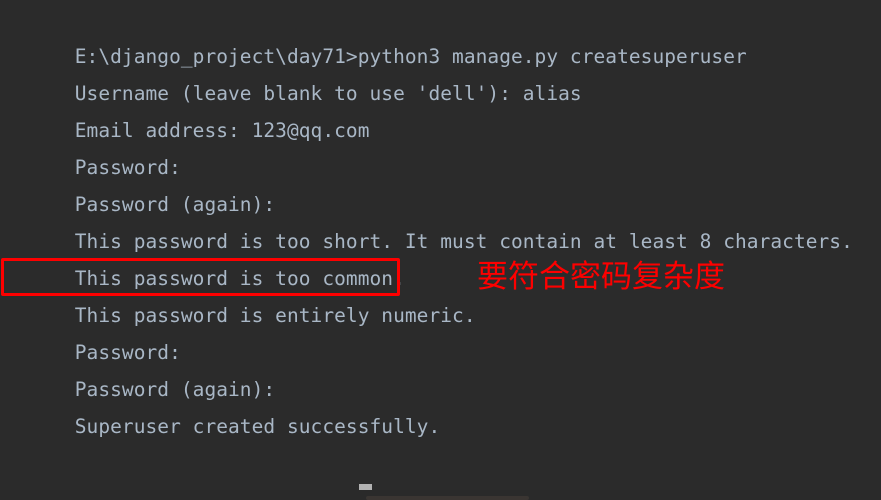 This screenshot has height=500, width=881. I want to click on console-line-email-prompt: Email address: 123@qq.com, so click(187, 108).